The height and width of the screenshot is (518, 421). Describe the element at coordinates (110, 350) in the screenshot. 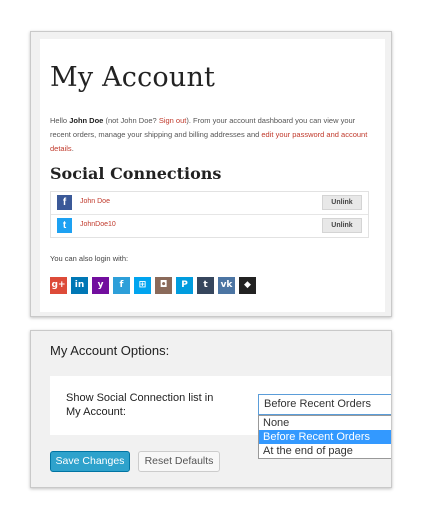

I see `options-heading: My Account Options:` at that location.